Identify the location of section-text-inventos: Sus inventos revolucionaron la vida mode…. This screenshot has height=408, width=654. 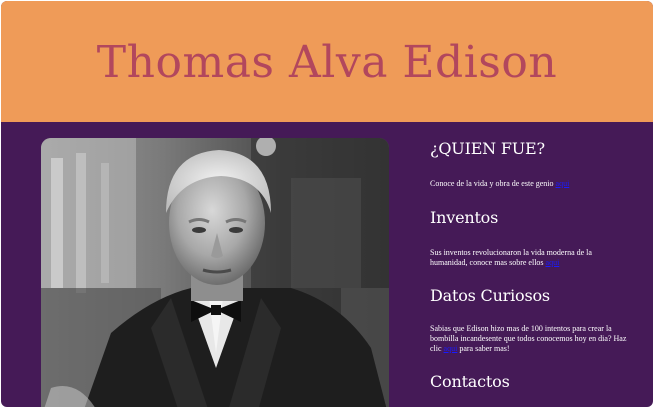
(530, 258).